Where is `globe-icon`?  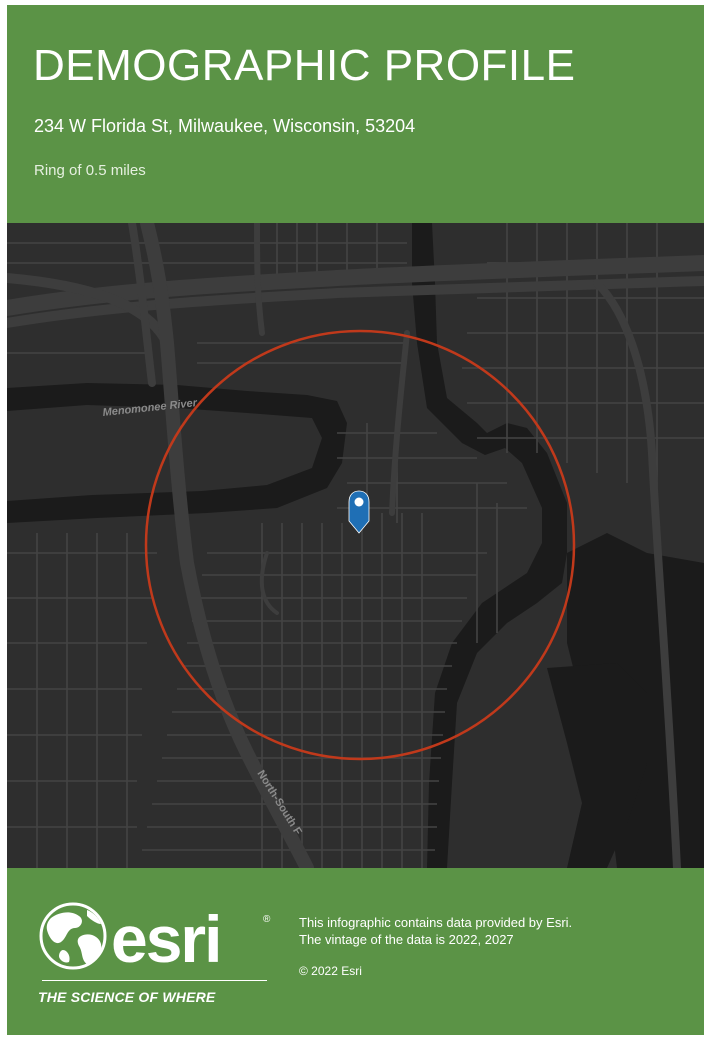 globe-icon is located at coordinates (73, 936).